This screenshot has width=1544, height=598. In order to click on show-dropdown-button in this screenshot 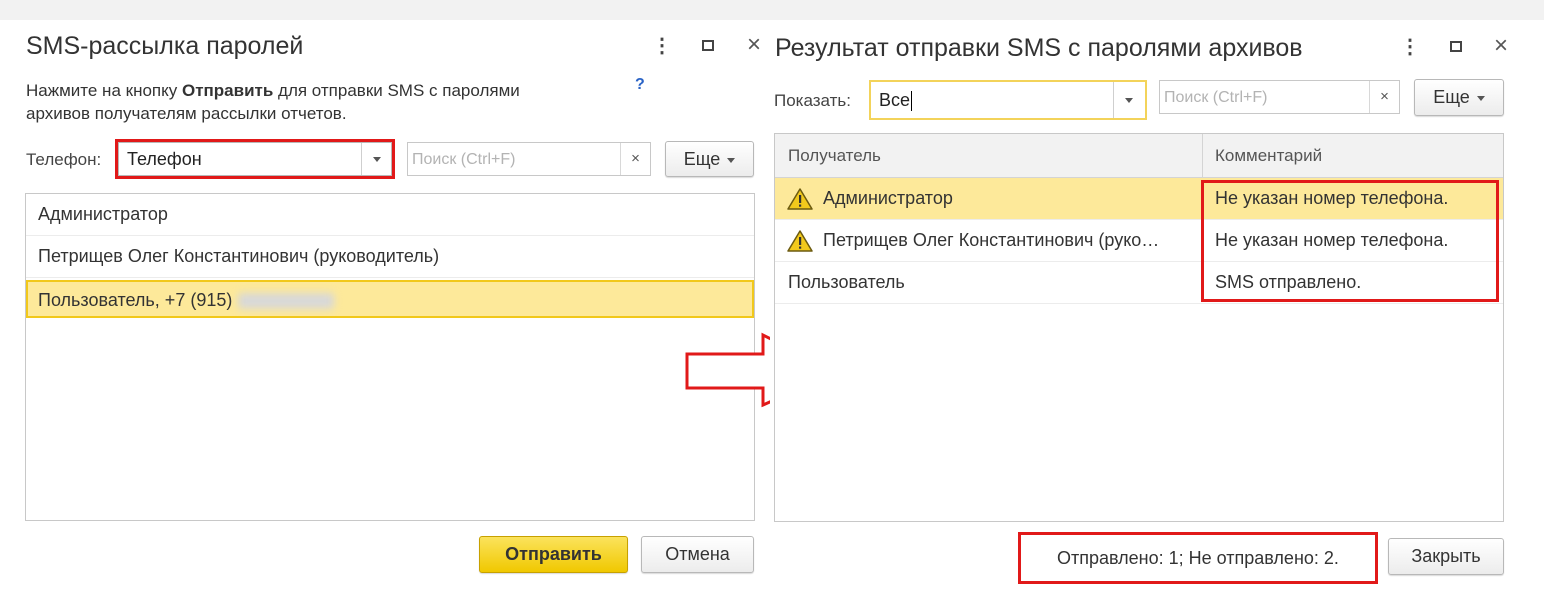, I will do `click(1129, 100)`.